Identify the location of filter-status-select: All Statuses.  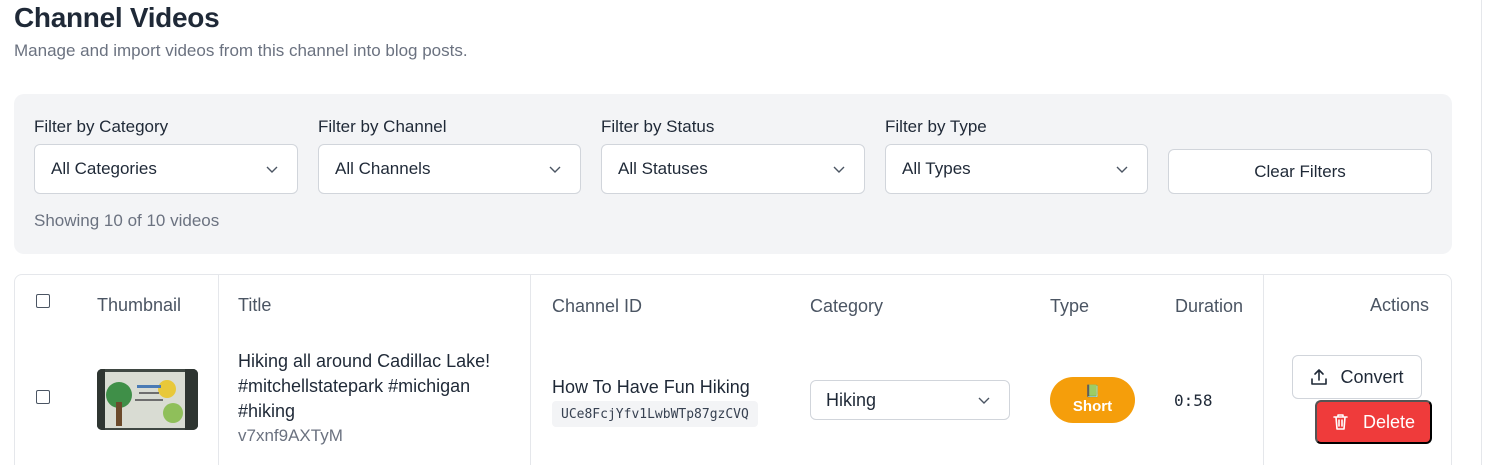
(733, 169).